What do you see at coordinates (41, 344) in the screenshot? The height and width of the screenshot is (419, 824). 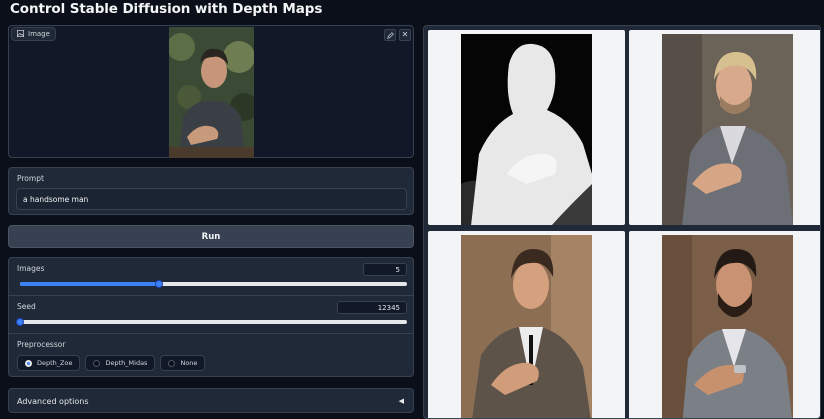 I see `preprocessor-label: Preprocessor` at bounding box center [41, 344].